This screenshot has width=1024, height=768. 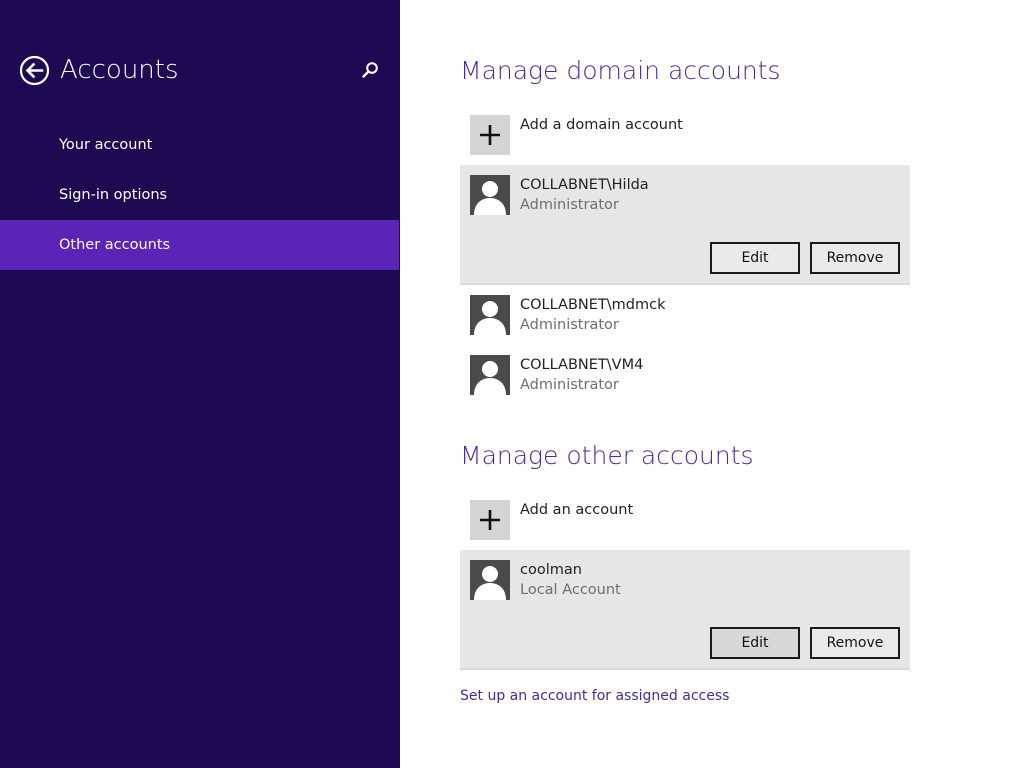 I want to click on sidebar-item-sign-in-options: Sign-in options, so click(x=199, y=195).